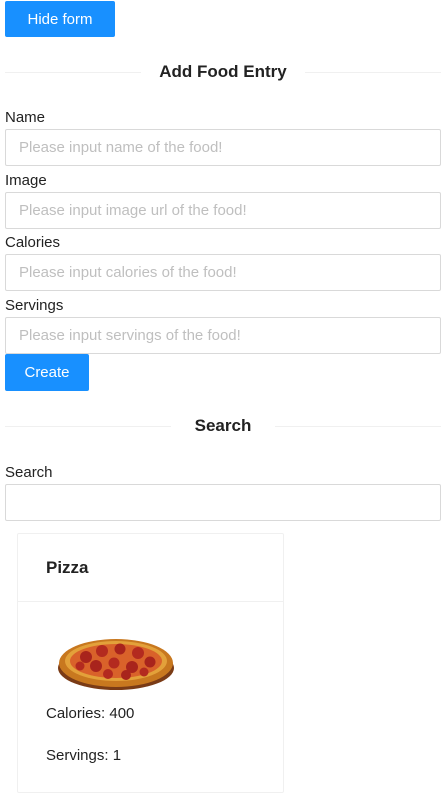 The image size is (442, 793). I want to click on create-button: Create, so click(47, 372).